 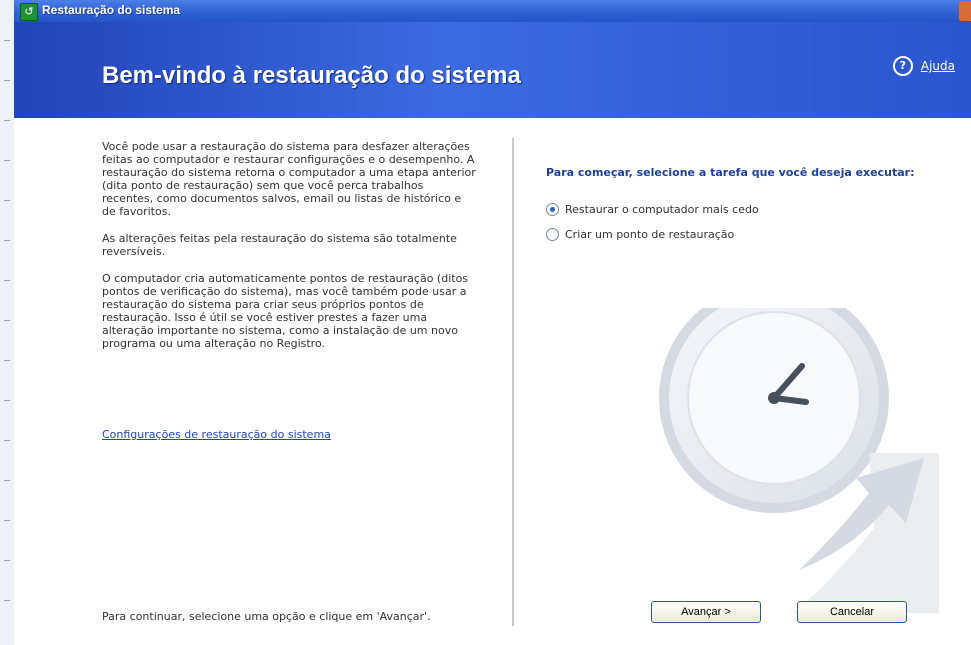 What do you see at coordinates (746, 234) in the screenshot?
I see `create-point-option-row: Criar um ponto de restauração` at bounding box center [746, 234].